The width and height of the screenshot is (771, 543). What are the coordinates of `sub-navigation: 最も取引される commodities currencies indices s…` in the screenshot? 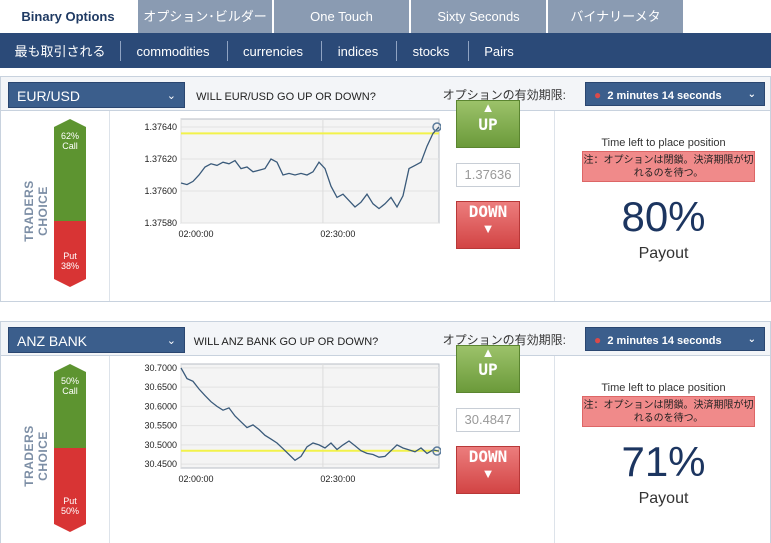 It's located at (385, 50).